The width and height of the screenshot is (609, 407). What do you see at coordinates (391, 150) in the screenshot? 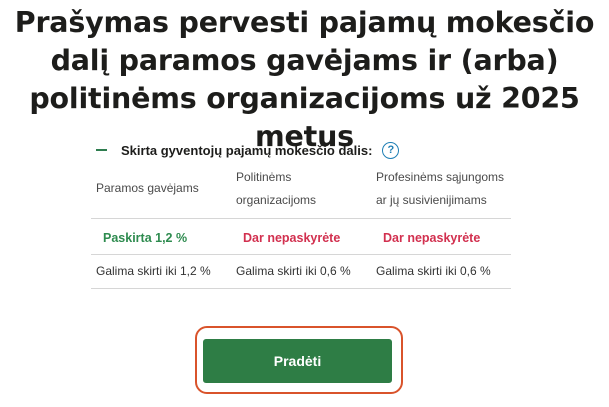
I see `help-icon: ?` at bounding box center [391, 150].